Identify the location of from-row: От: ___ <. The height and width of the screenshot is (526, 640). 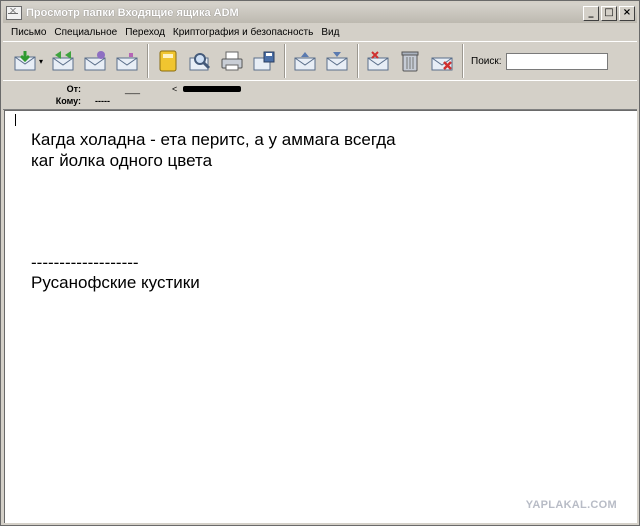
(320, 89).